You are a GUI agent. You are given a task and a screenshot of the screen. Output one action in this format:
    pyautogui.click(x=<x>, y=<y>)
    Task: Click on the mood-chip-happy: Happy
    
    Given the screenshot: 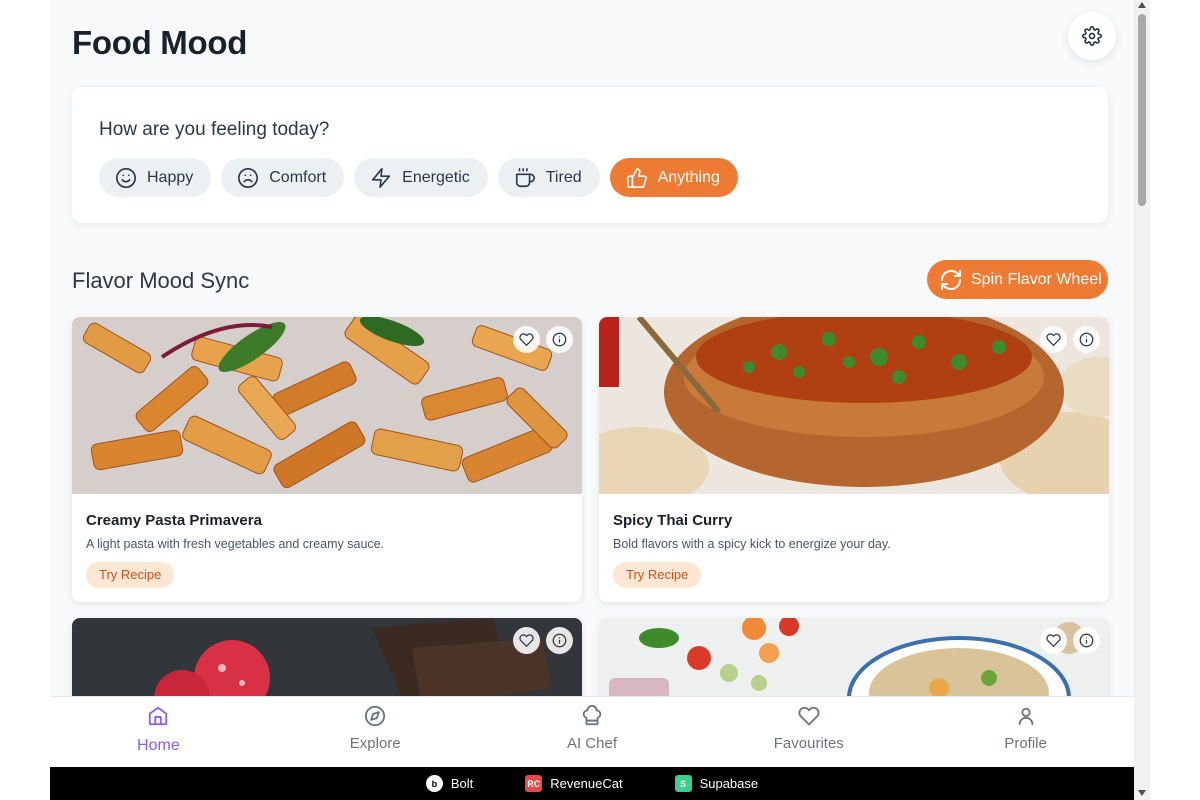 What is the action you would take?
    pyautogui.click(x=155, y=177)
    